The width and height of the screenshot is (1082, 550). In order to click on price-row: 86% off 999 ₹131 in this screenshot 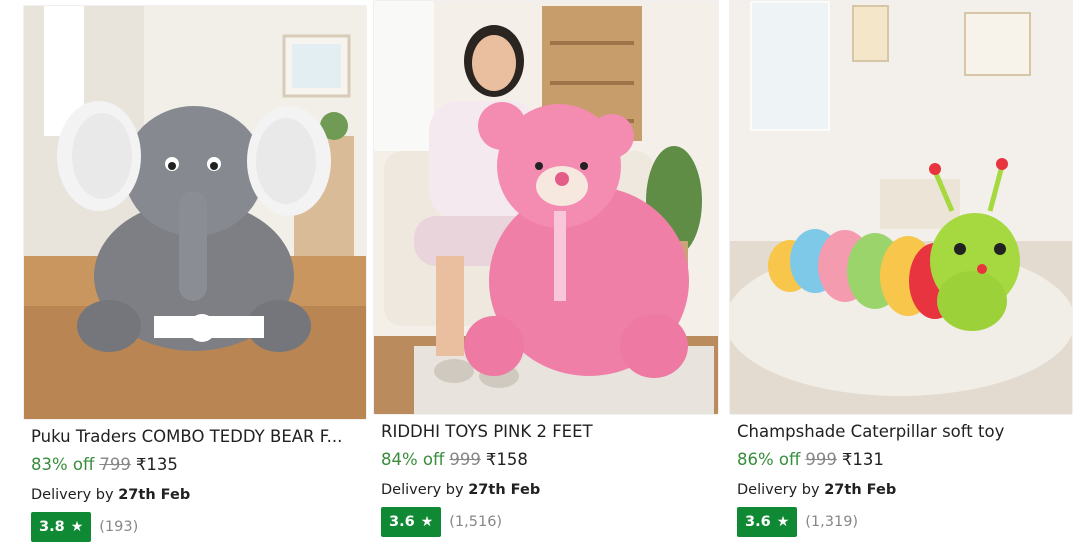, I will do `click(810, 459)`.